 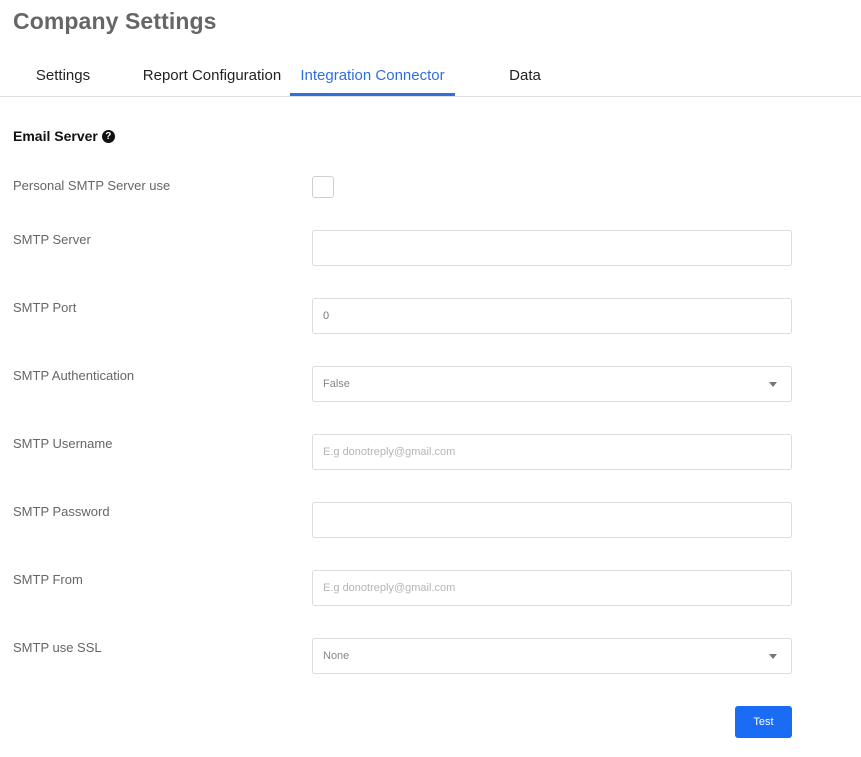 What do you see at coordinates (74, 375) in the screenshot?
I see `smtp-authentication-label: SMTP Authentication` at bounding box center [74, 375].